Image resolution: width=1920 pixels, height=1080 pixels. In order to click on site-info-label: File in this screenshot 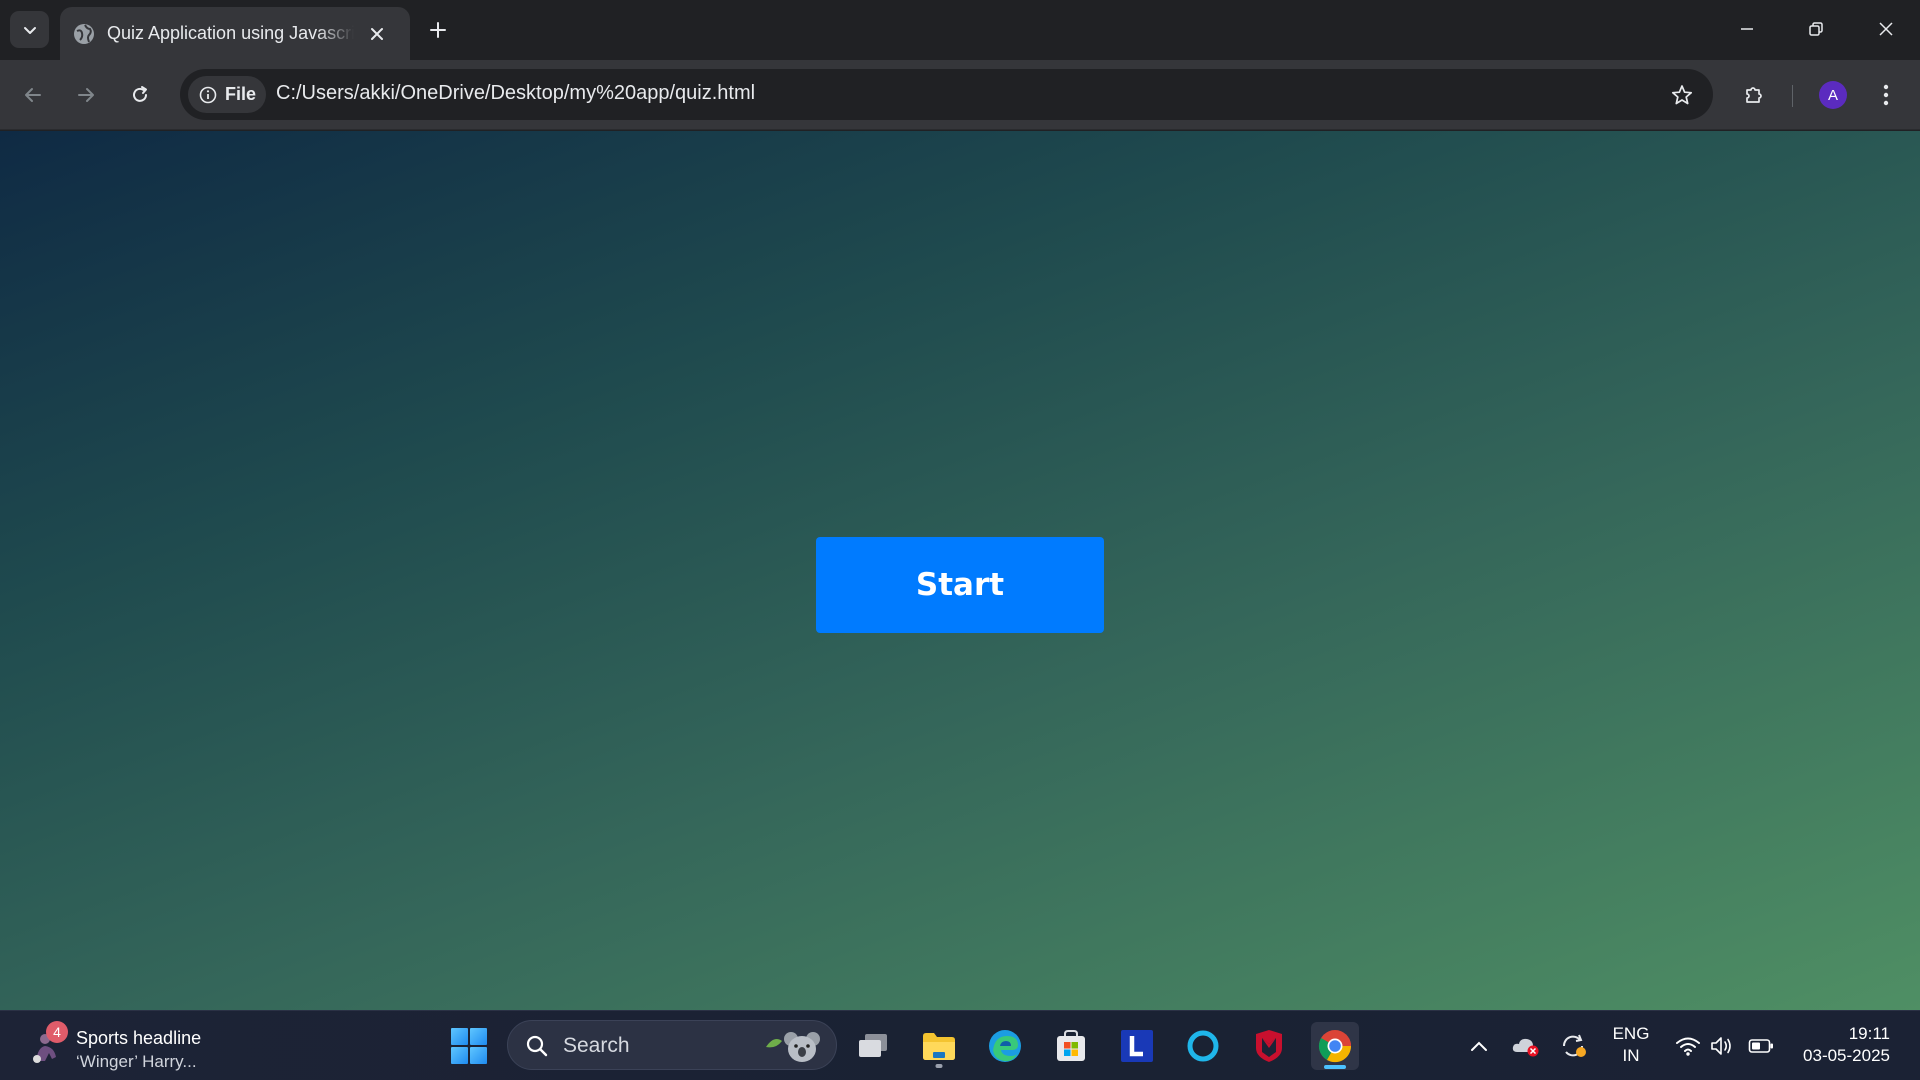, I will do `click(241, 94)`.